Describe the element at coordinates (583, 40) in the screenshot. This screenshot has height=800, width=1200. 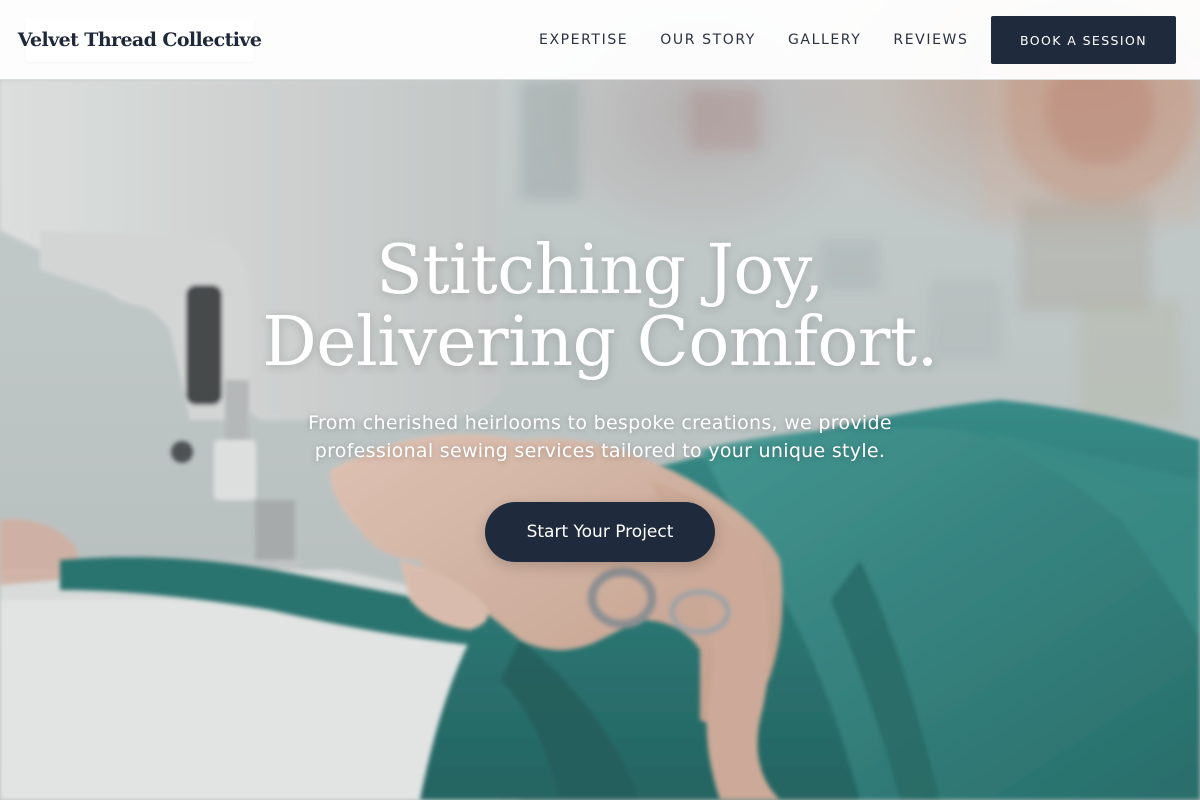
I see `nav-item-expertise: EXPERTISE` at that location.